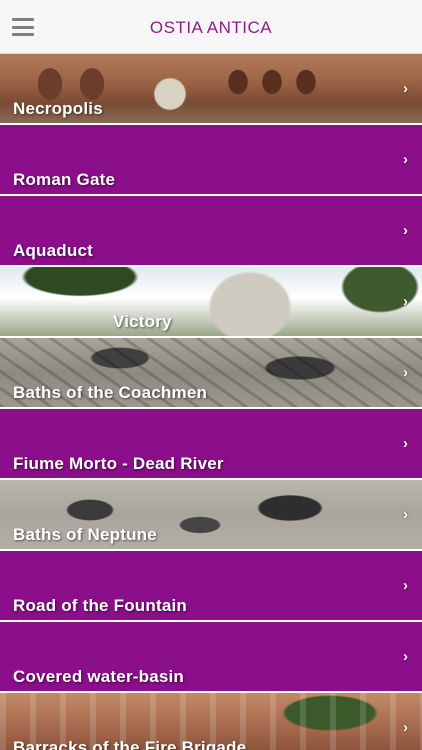 This screenshot has width=422, height=750. Describe the element at coordinates (110, 392) in the screenshot. I see `list-item-label: Baths of the Coachmen` at that location.